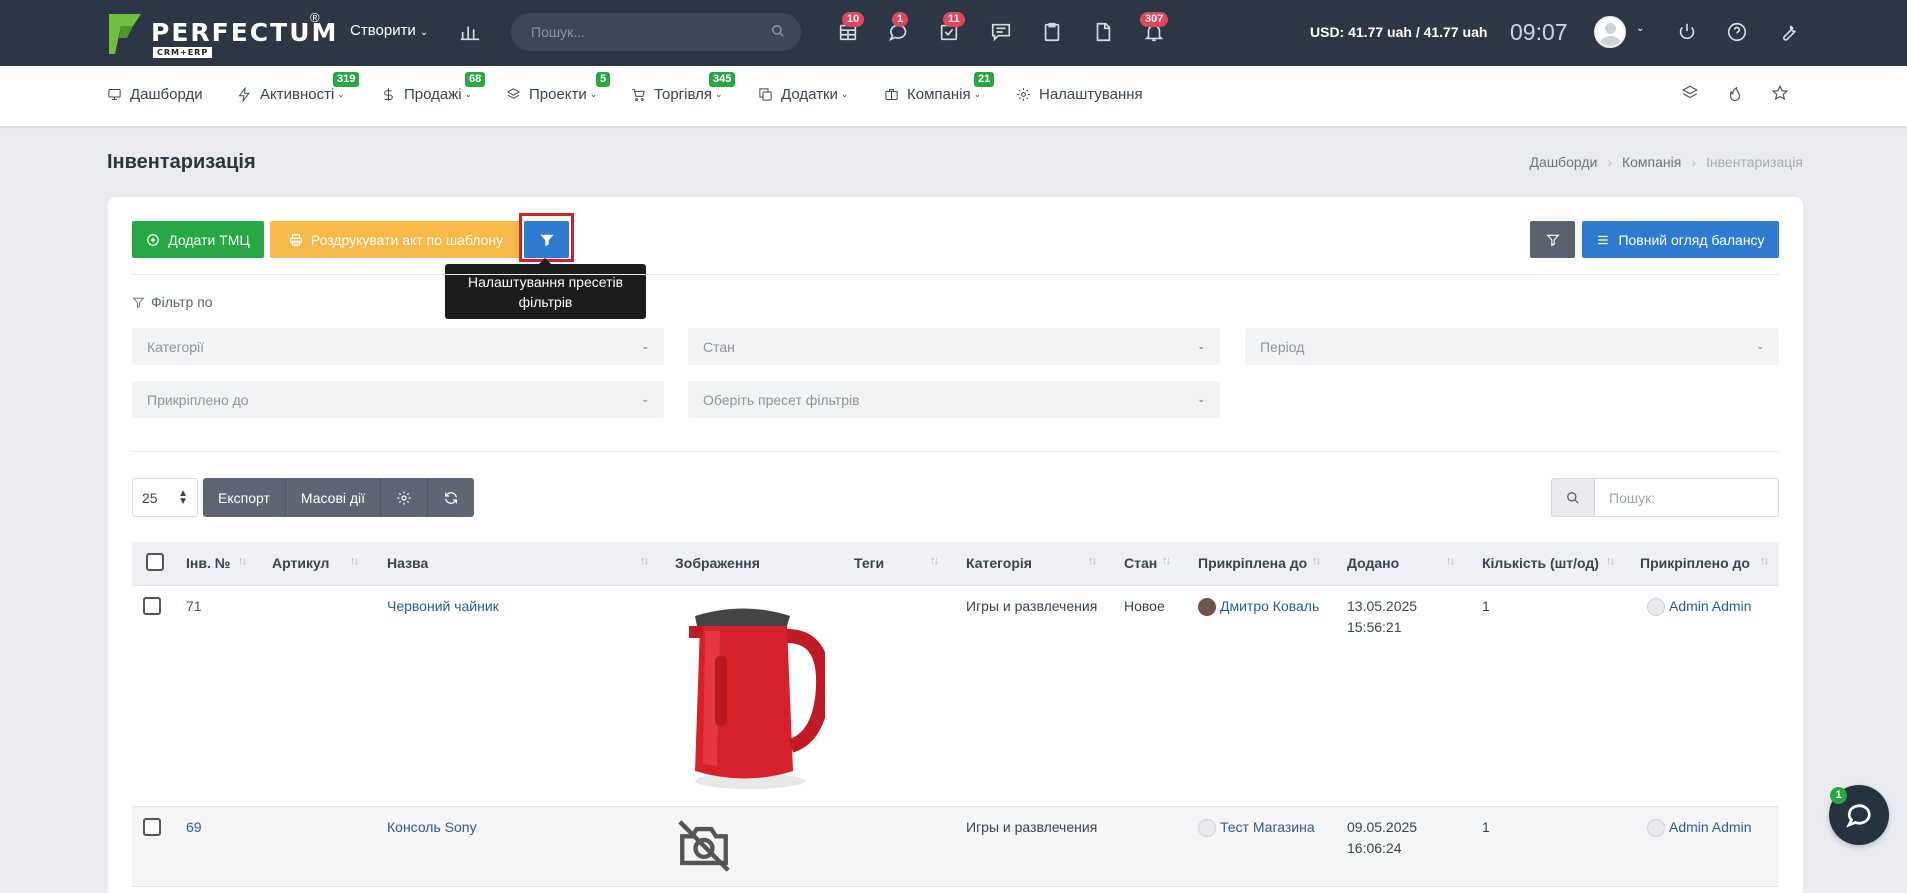  I want to click on notifications-button: 307, so click(1154, 29).